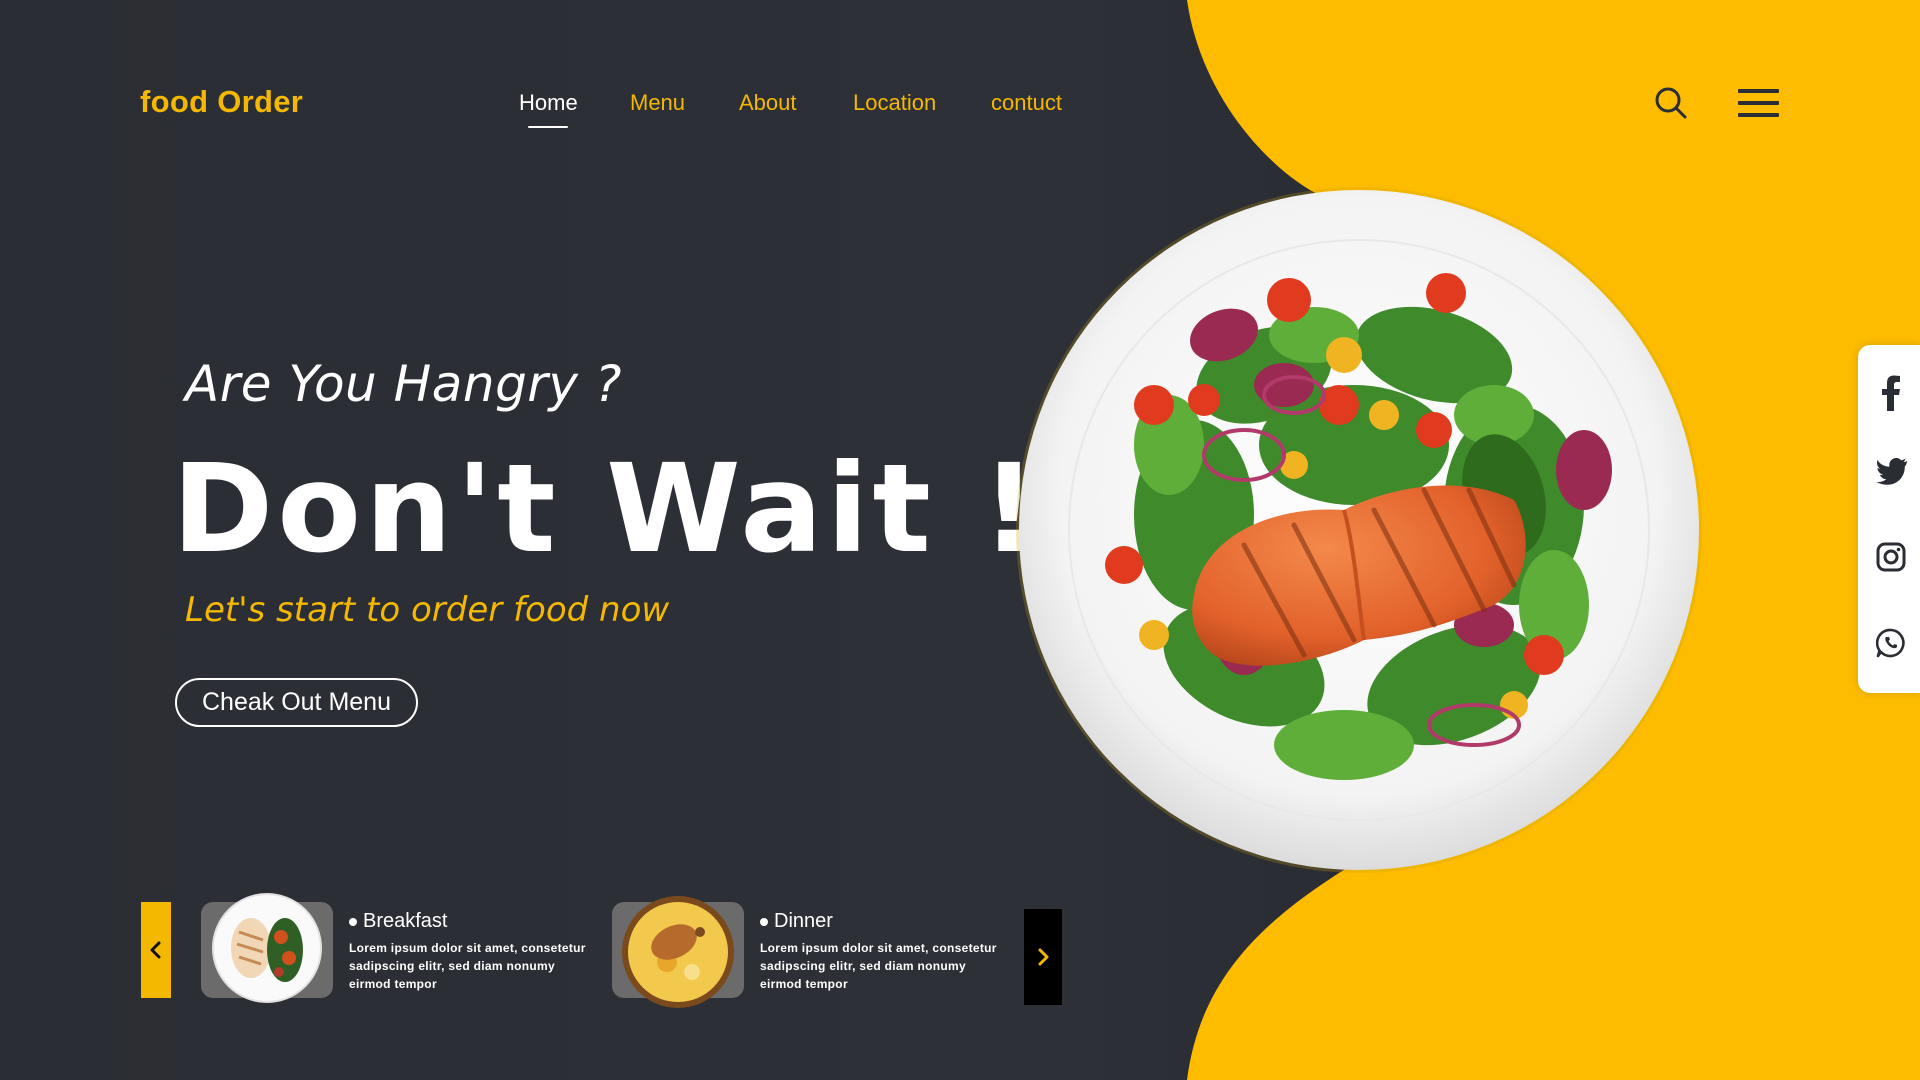 The image size is (1920, 1080). I want to click on hero-title: Don't Wait !, so click(606, 509).